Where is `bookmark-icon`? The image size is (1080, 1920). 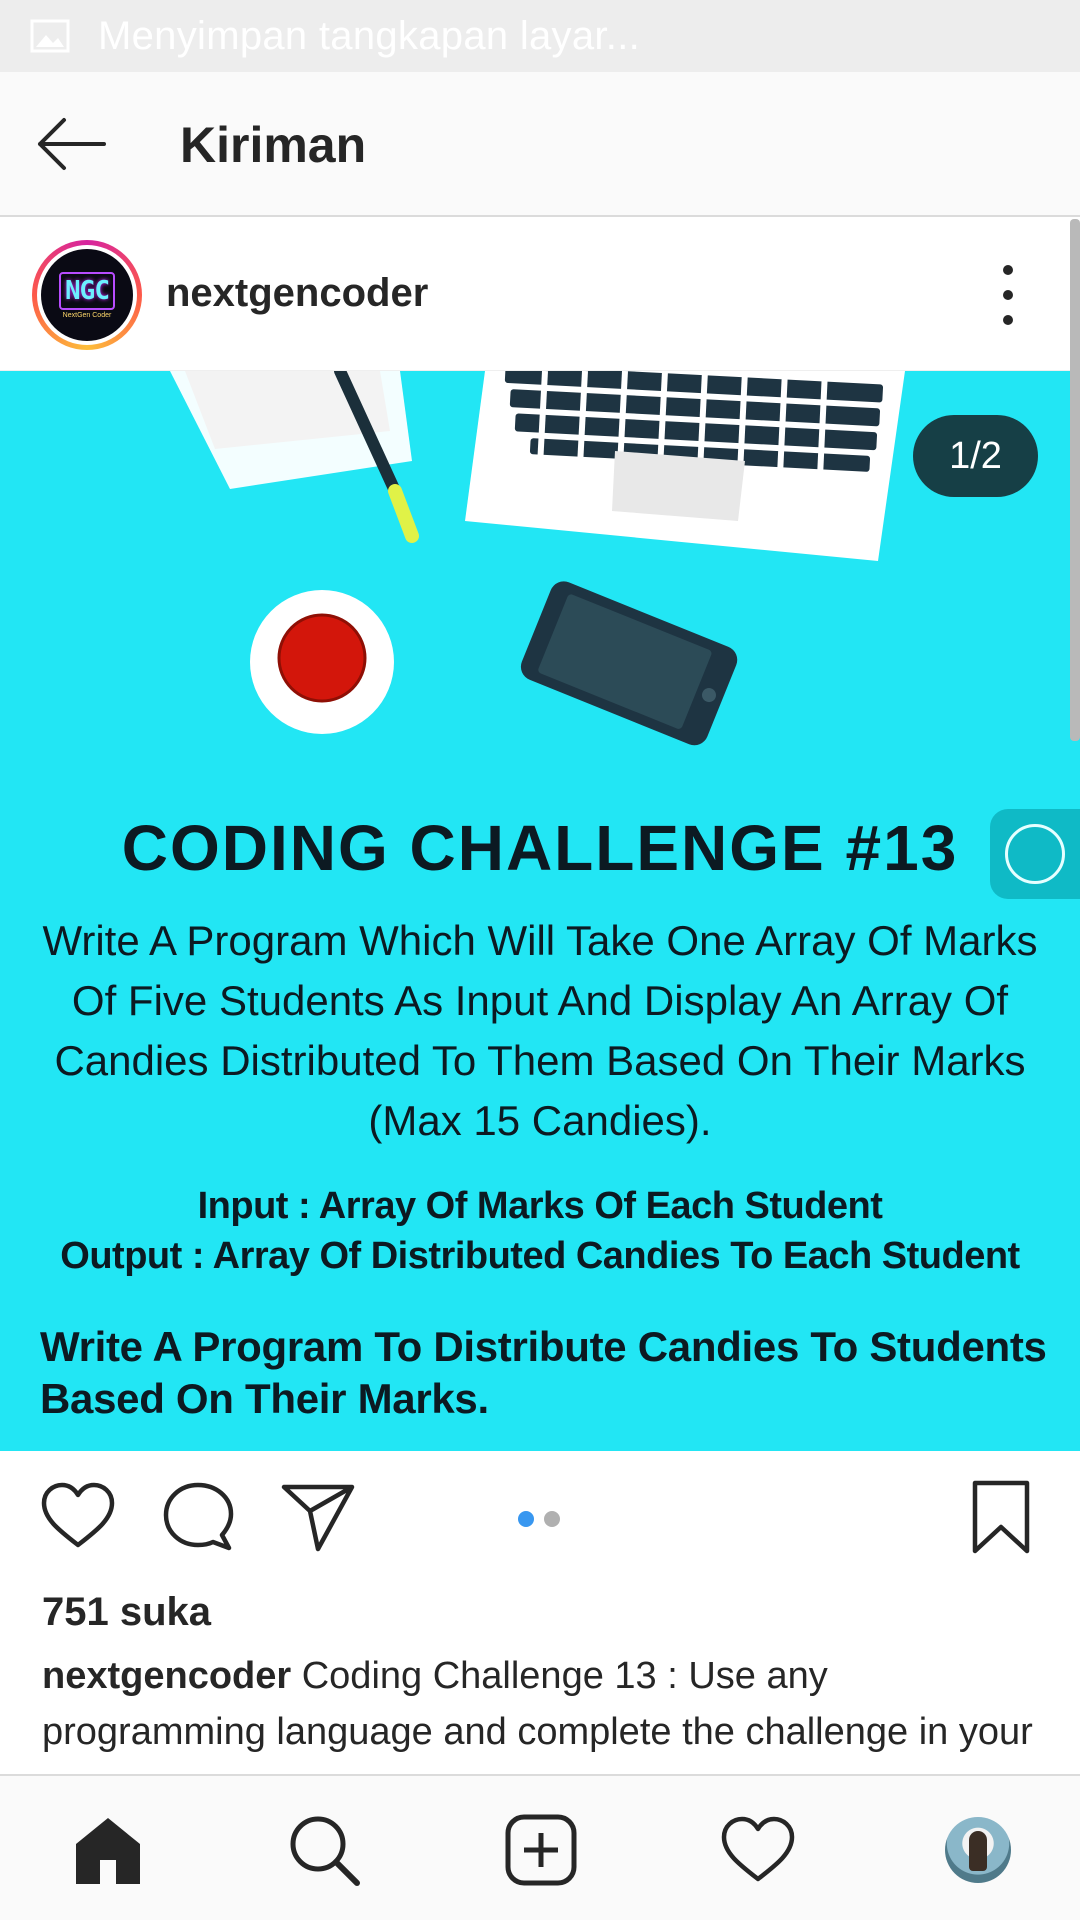 bookmark-icon is located at coordinates (1001, 1517).